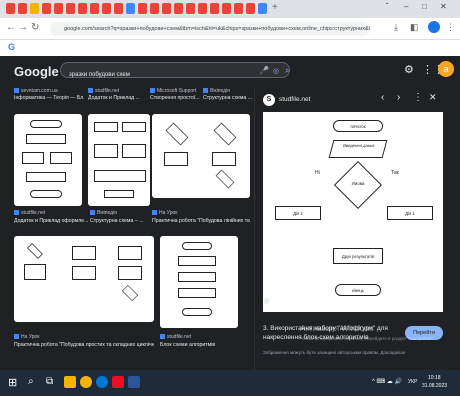  Describe the element at coordinates (398, 97) in the screenshot. I see `next-icon: ›` at that location.